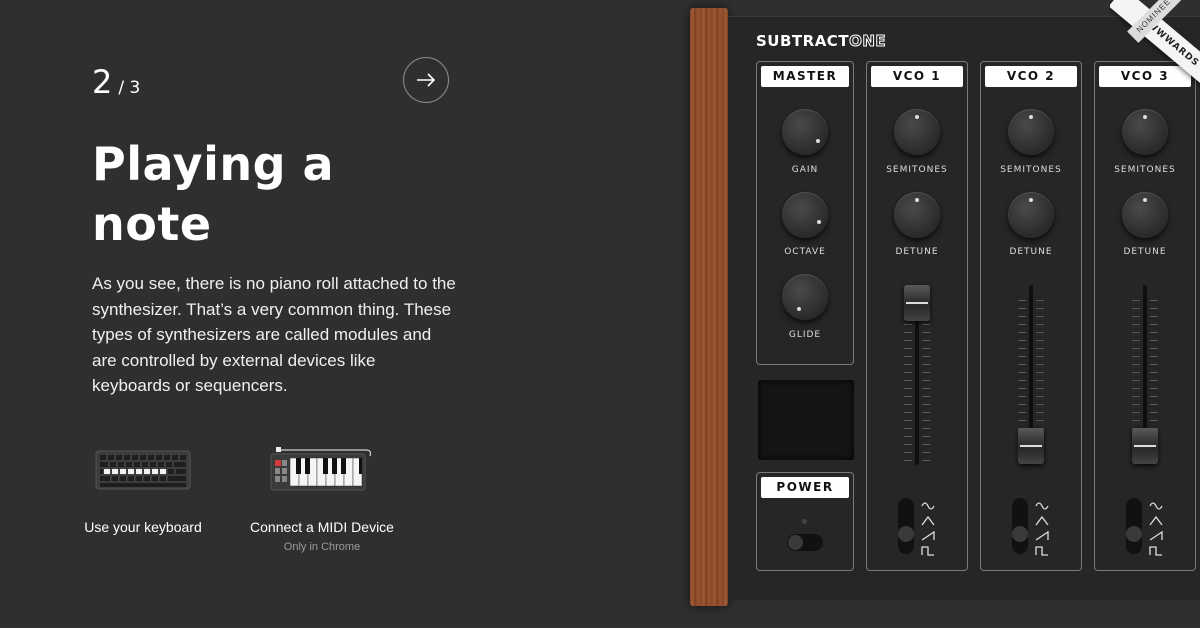  I want to click on glide-label: GLIDE, so click(805, 335).